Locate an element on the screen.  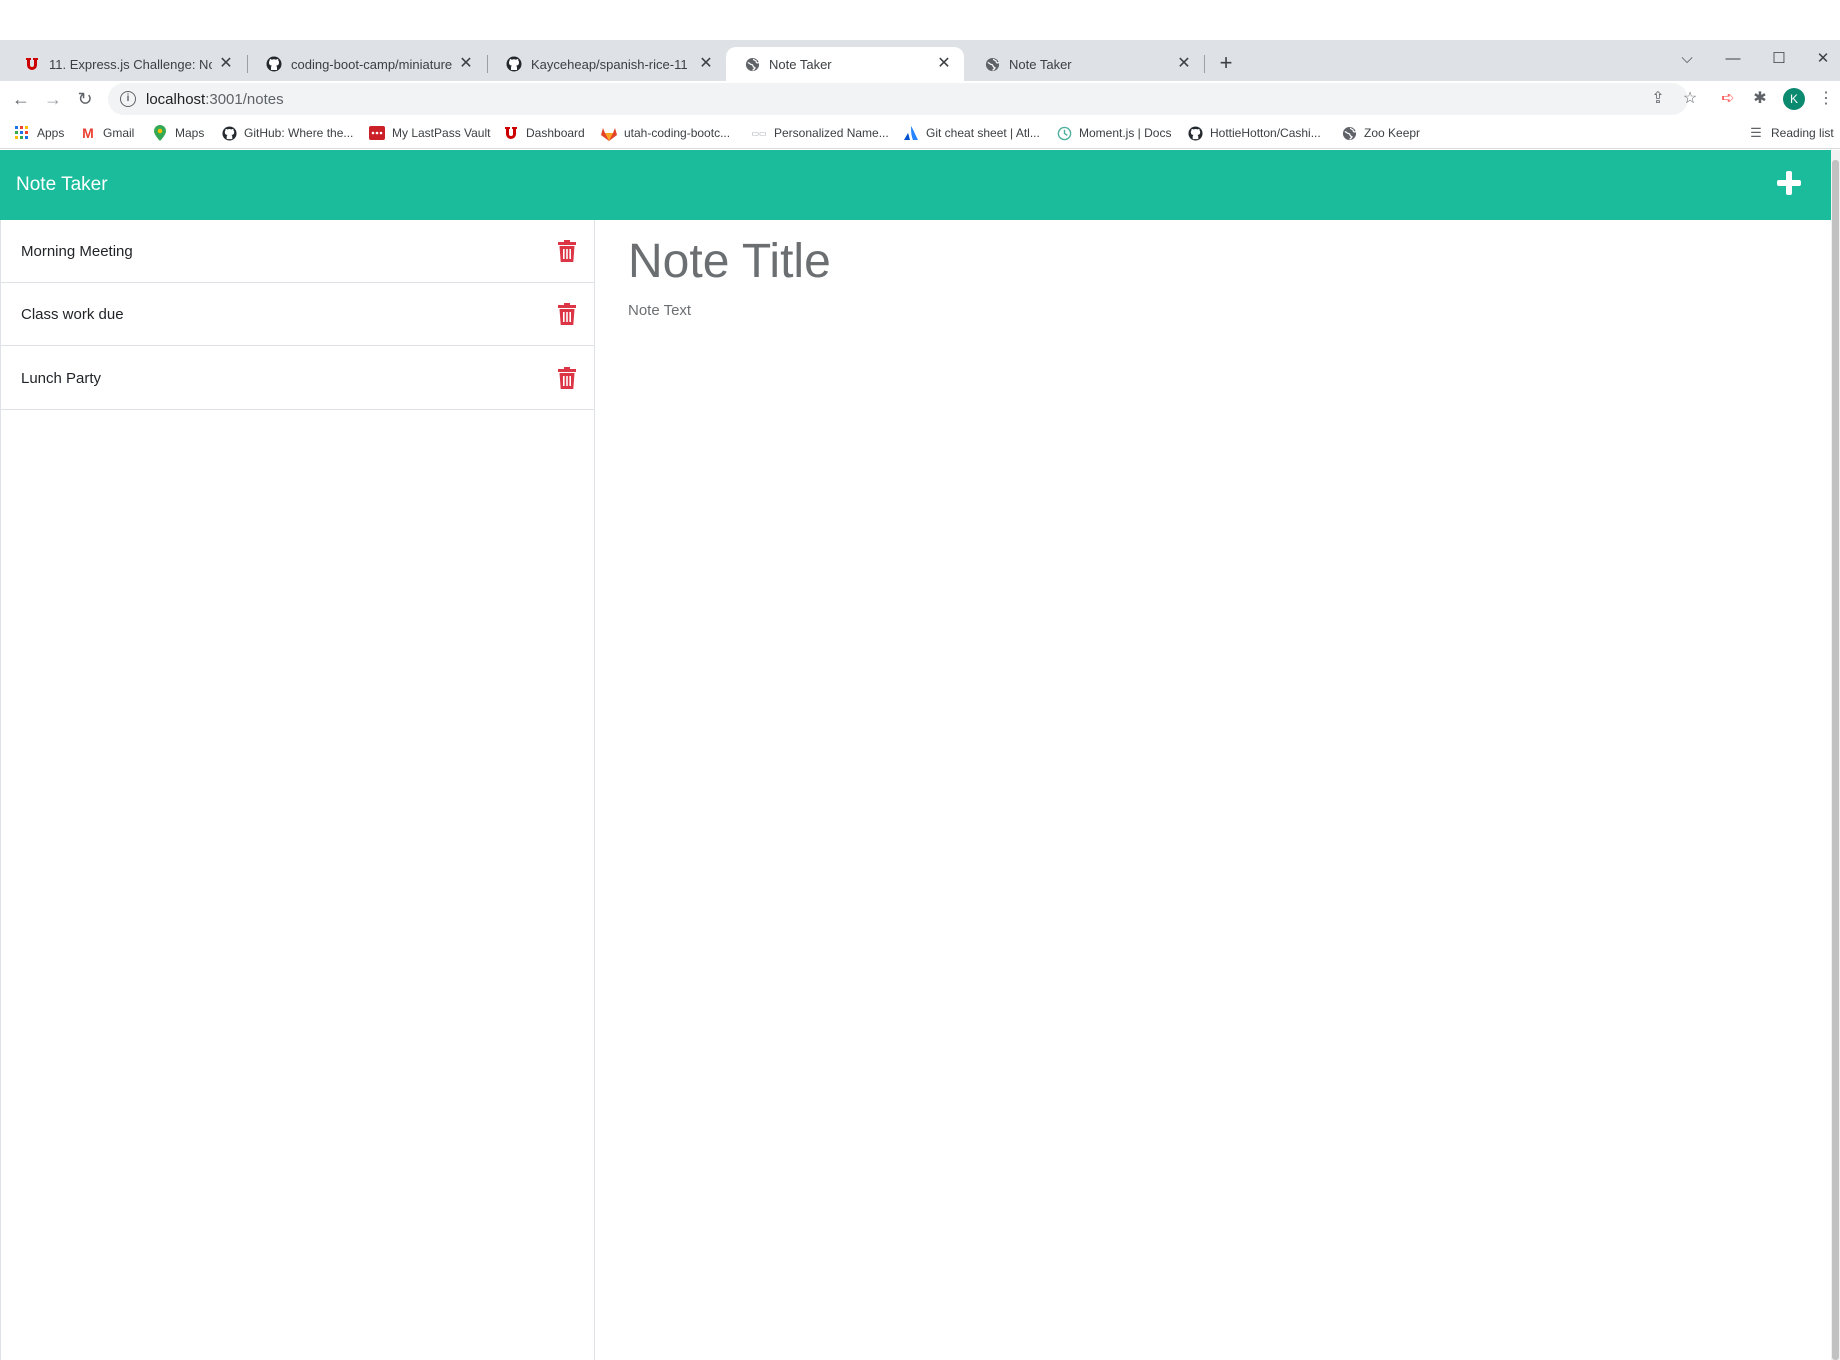
list-item: Lunch Party is located at coordinates (298, 378).